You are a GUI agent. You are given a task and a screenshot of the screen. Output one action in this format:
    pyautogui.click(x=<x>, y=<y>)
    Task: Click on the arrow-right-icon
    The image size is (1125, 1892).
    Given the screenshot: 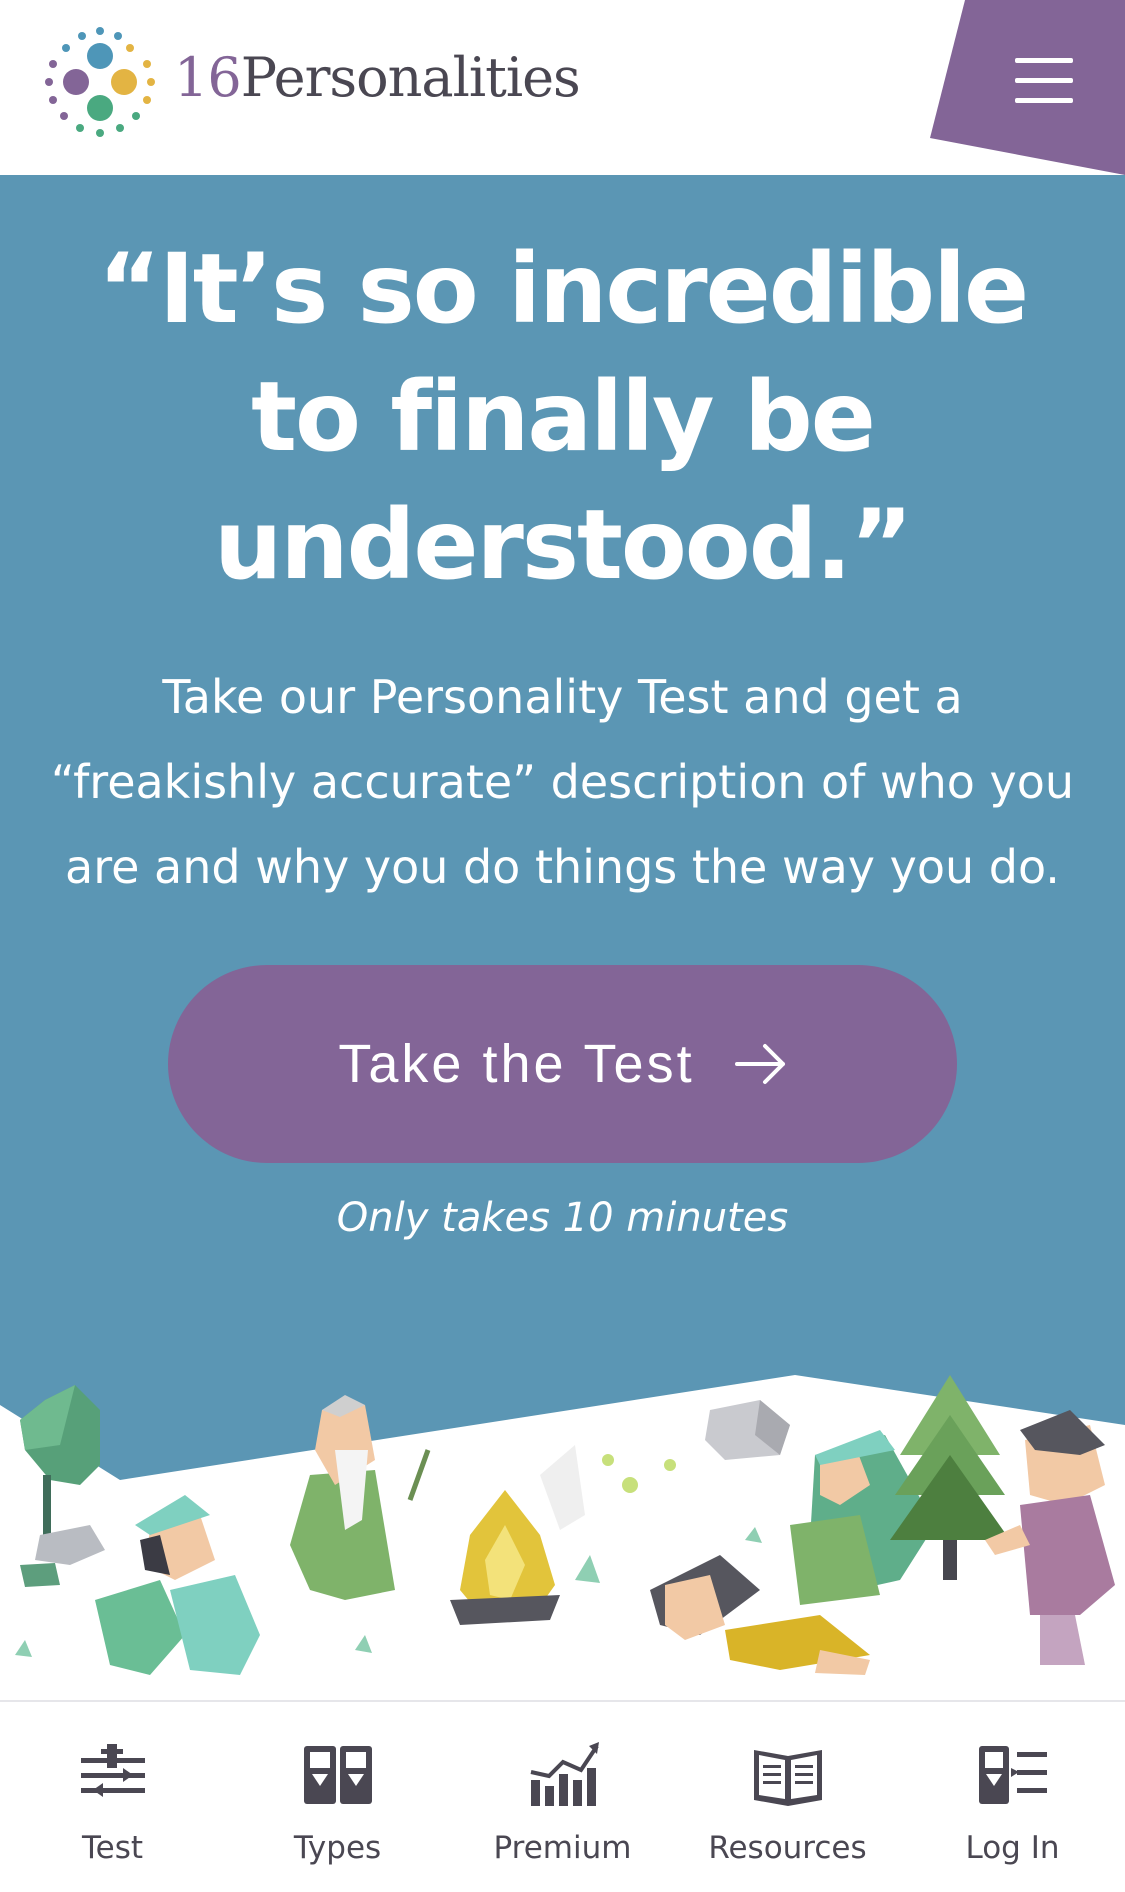 What is the action you would take?
    pyautogui.click(x=759, y=1064)
    